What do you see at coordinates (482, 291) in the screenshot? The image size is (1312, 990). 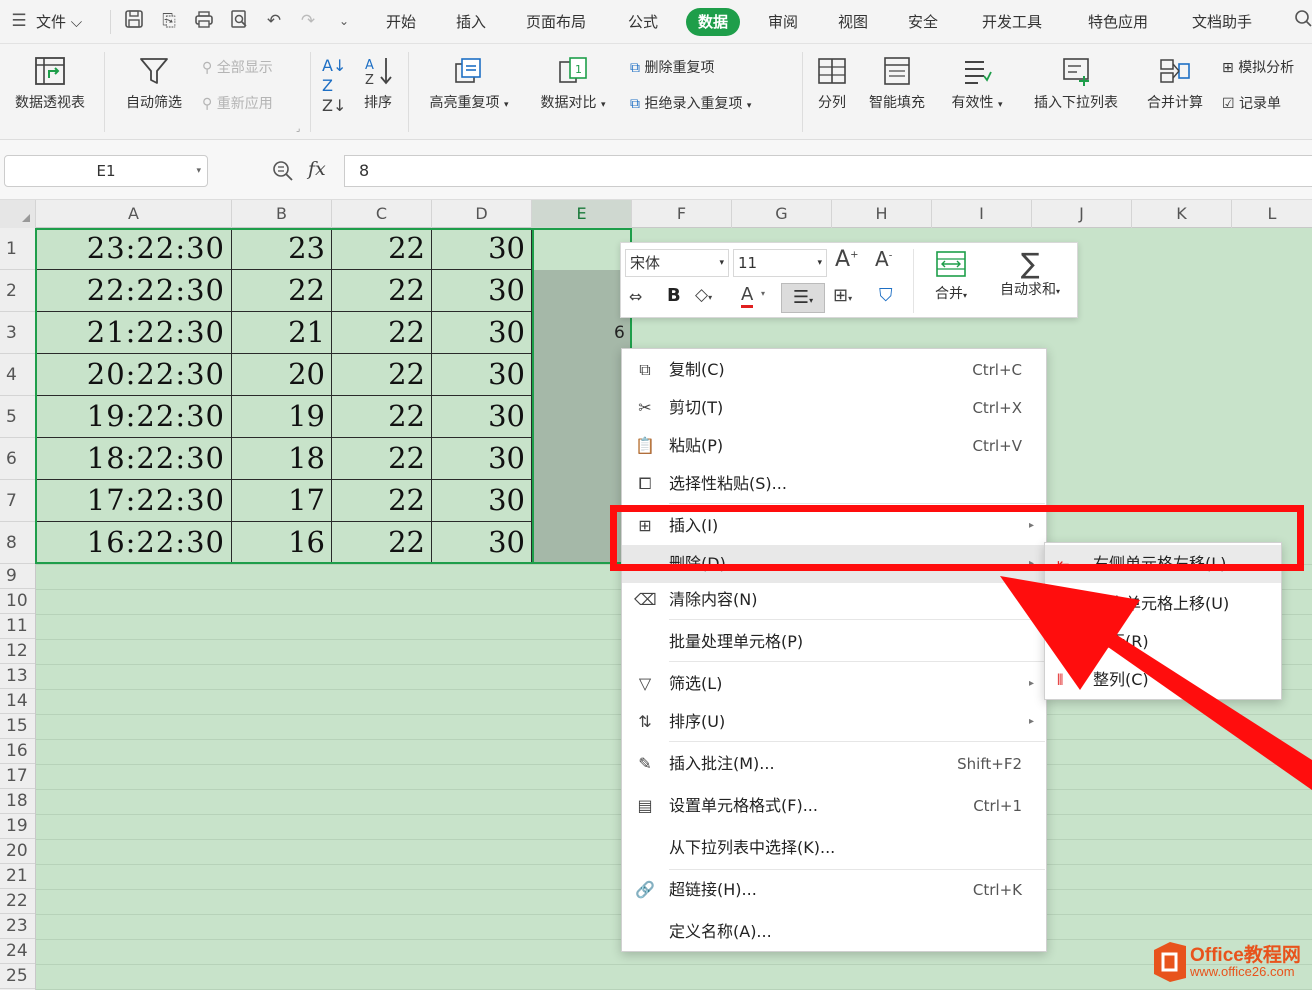 I see `cell-d2: 30` at bounding box center [482, 291].